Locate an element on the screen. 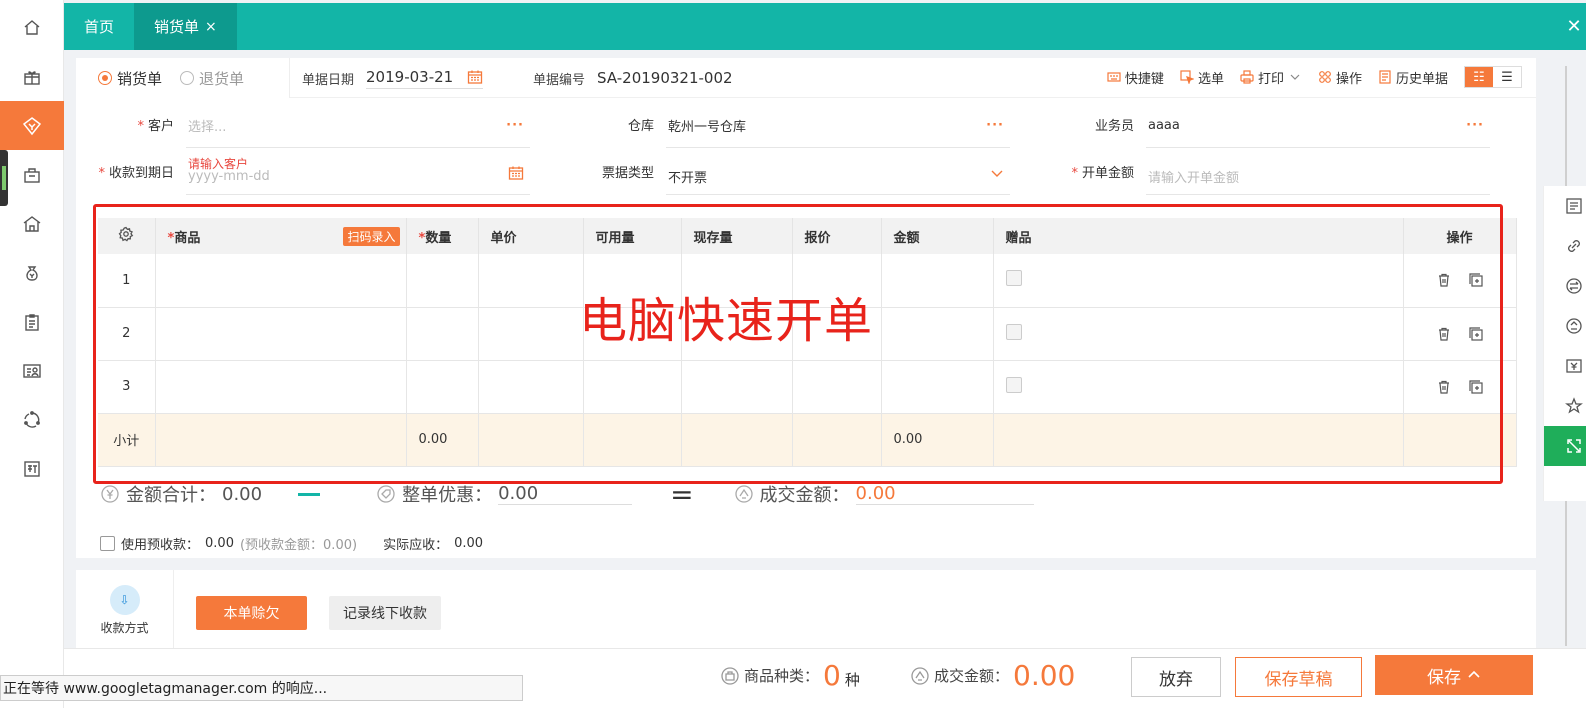 The height and width of the screenshot is (708, 1586). customer-error-text: 请输入客户 is located at coordinates (218, 164).